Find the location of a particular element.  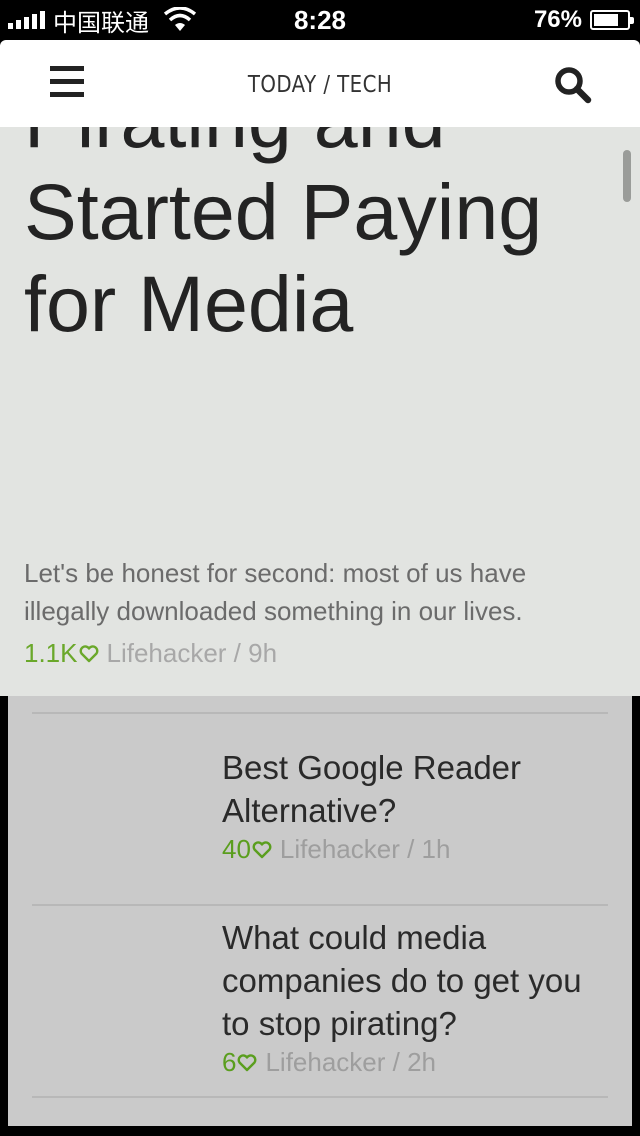

like-count: 40 is located at coordinates (236, 849).